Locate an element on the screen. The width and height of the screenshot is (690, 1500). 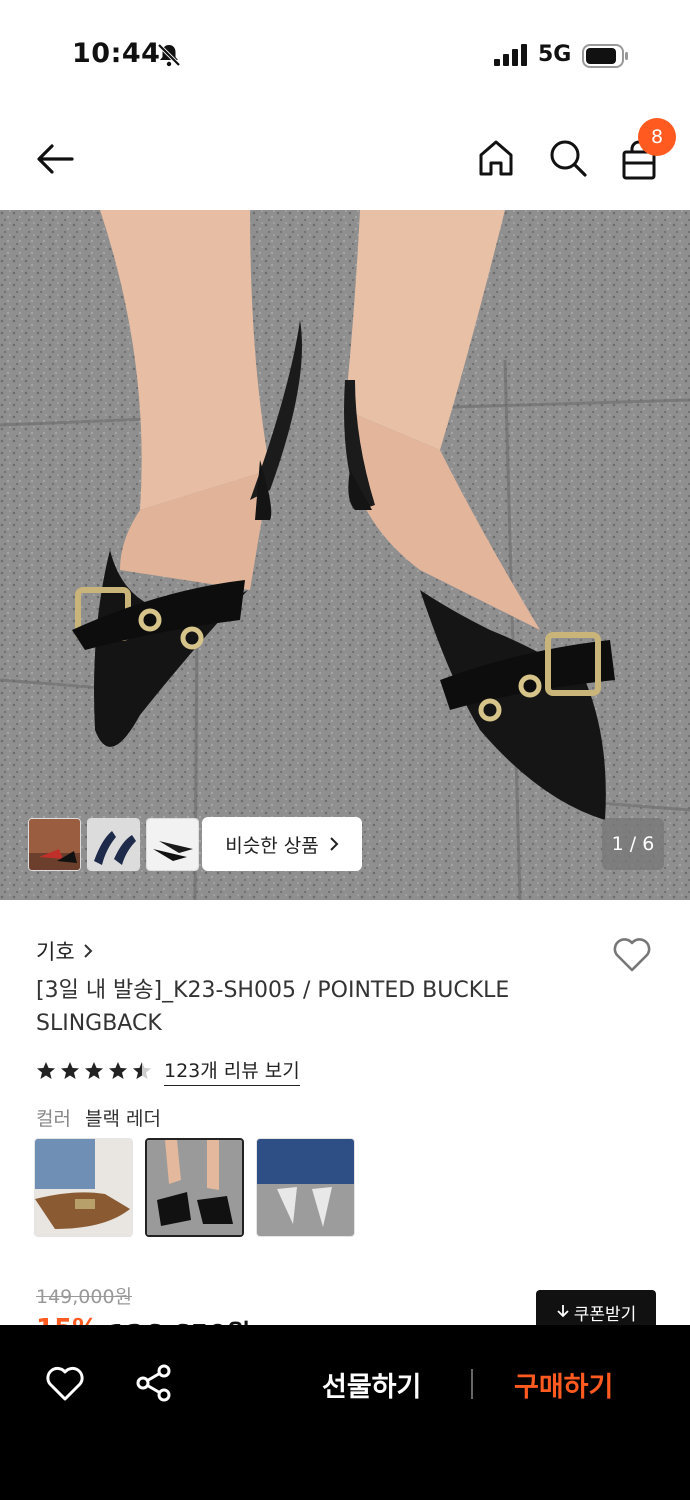
home-icon is located at coordinates (496, 158).